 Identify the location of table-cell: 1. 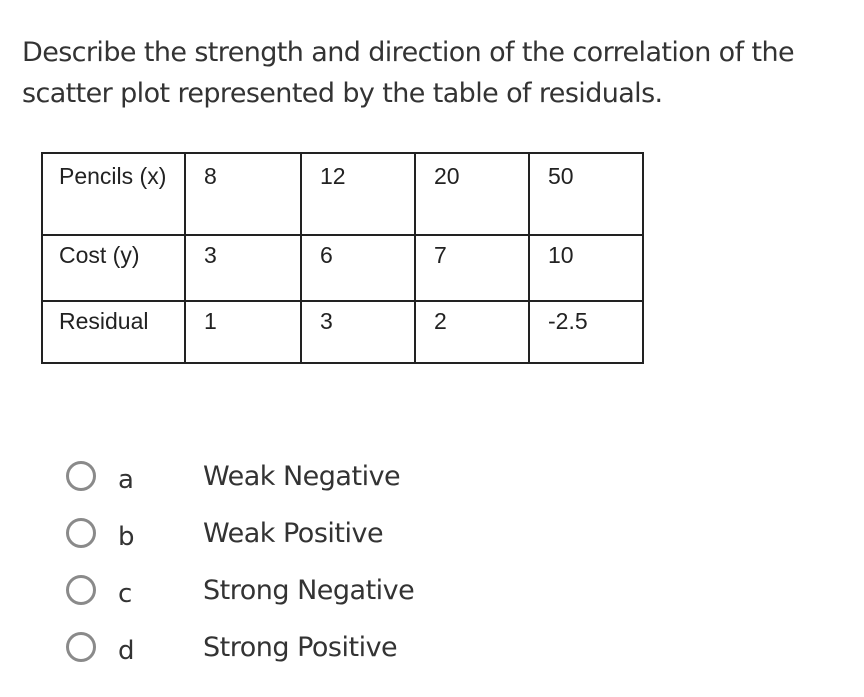
(243, 332).